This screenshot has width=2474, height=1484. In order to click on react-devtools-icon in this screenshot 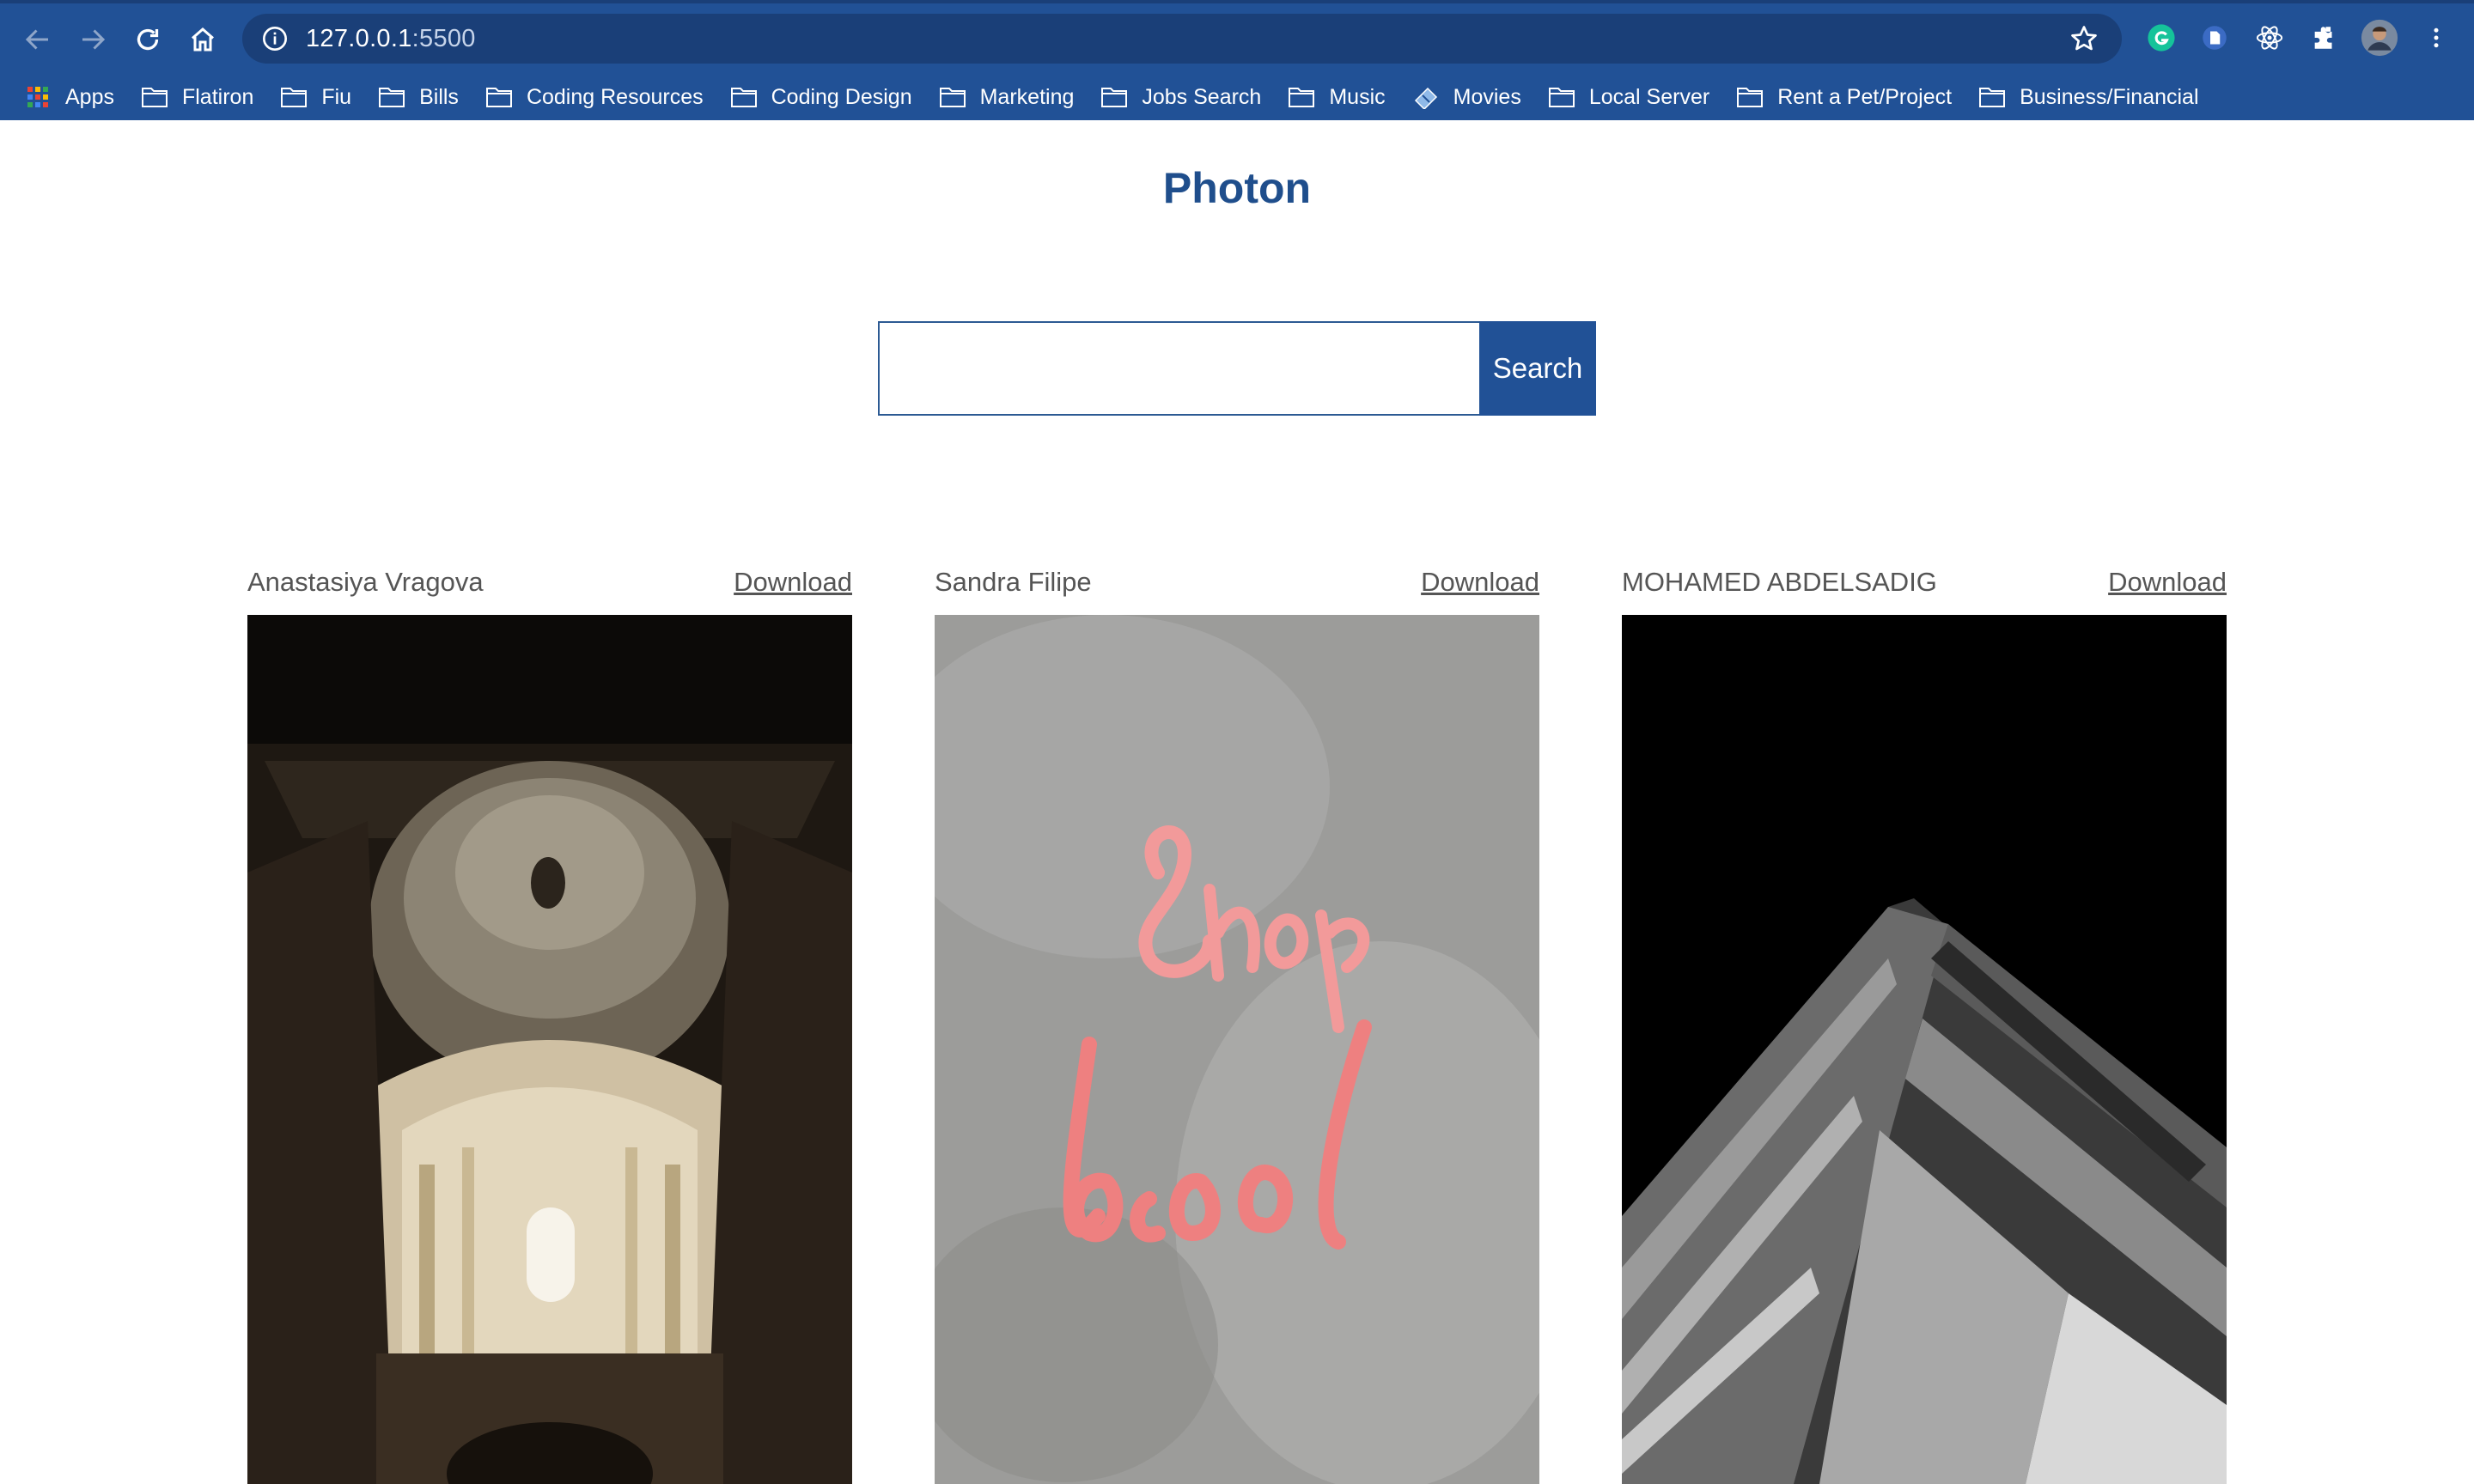, I will do `click(2269, 38)`.